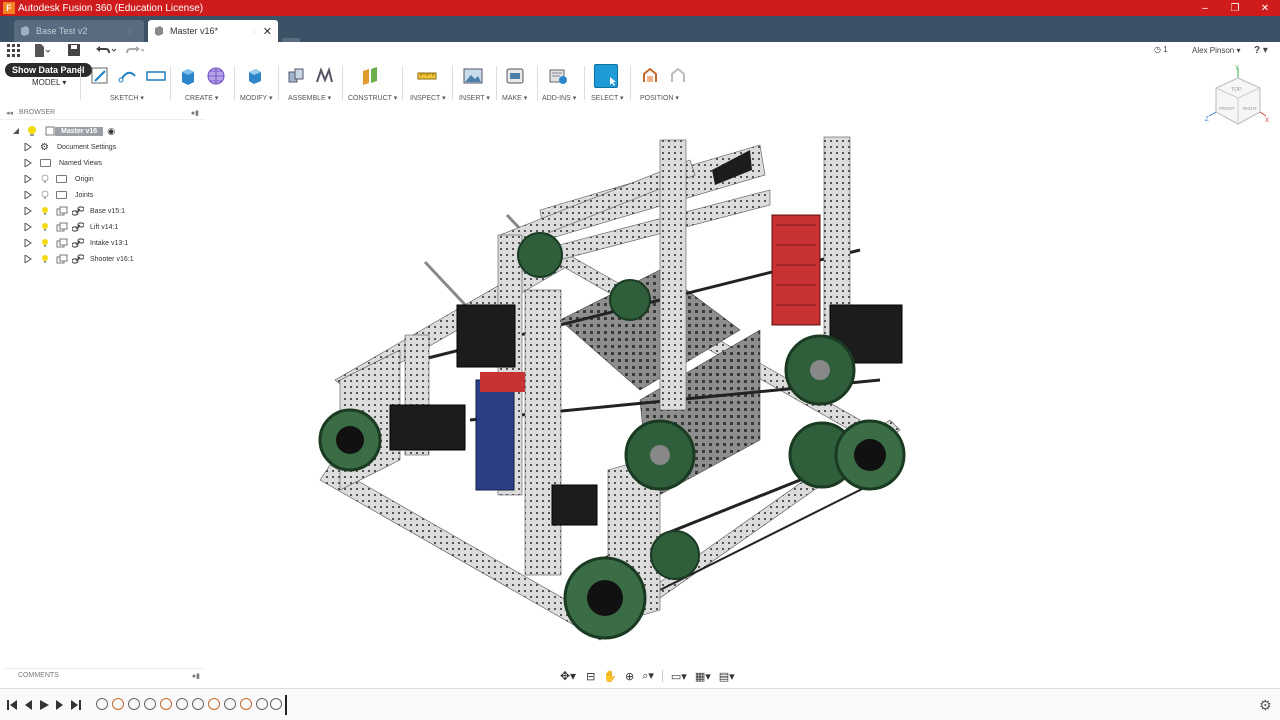 This screenshot has height=720, width=1280. Describe the element at coordinates (606, 76) in the screenshot. I see `select-tool-icon` at that location.